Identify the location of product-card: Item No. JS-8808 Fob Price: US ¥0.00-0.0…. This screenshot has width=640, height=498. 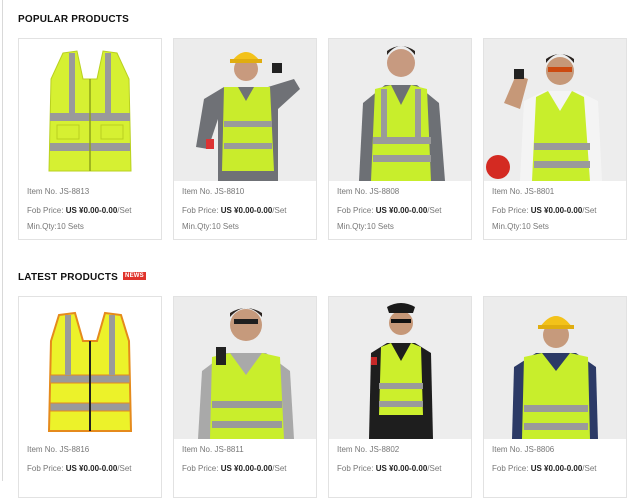
(400, 139).